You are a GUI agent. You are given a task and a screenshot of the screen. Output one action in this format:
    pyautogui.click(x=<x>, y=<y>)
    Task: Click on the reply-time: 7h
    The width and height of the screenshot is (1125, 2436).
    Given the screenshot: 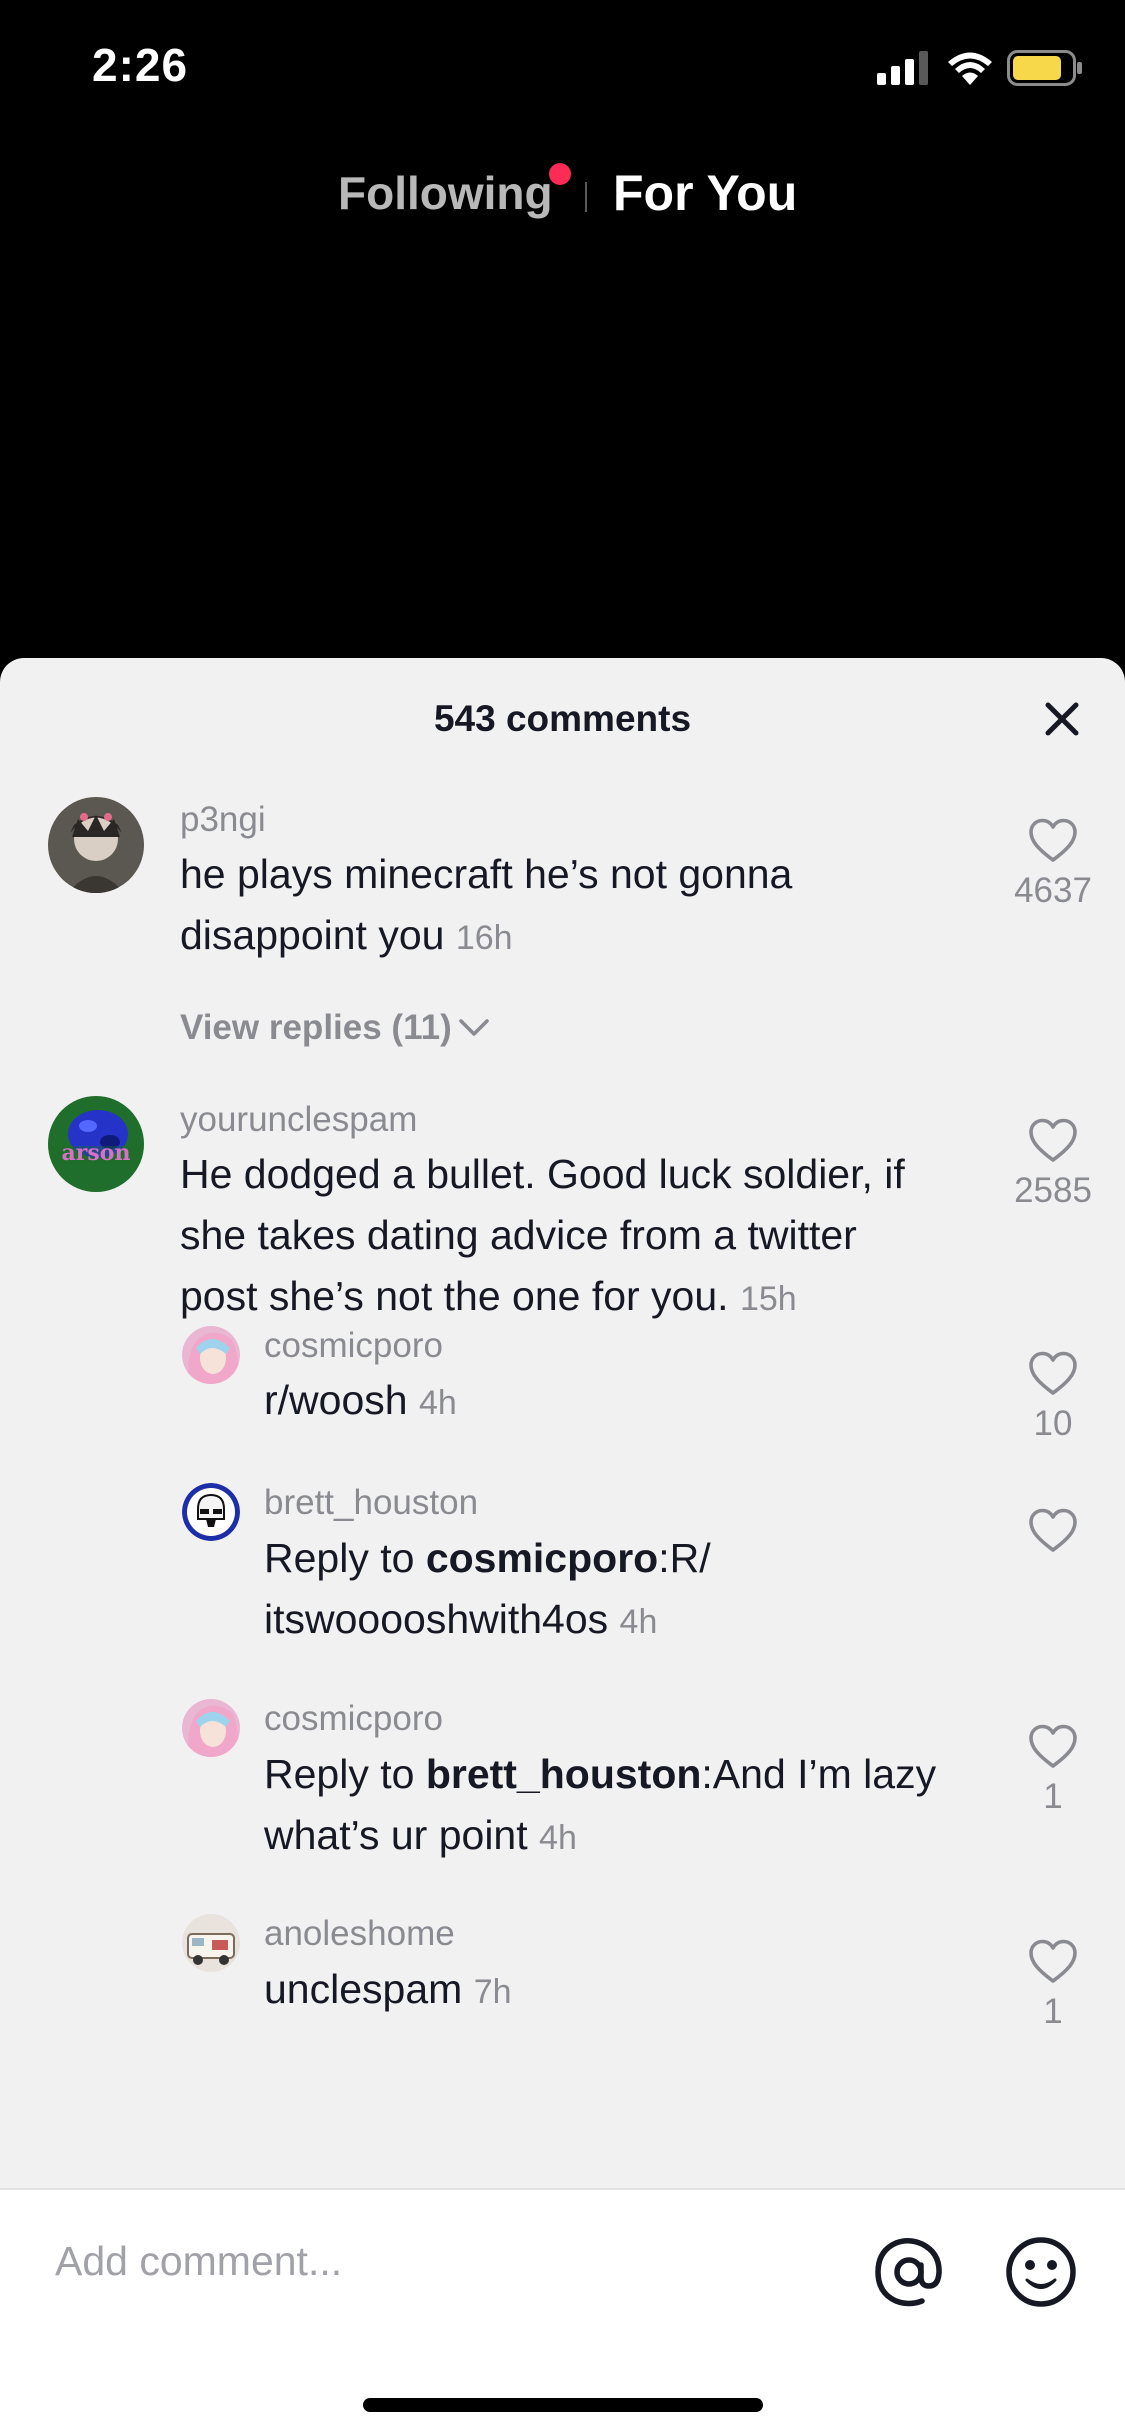 What is the action you would take?
    pyautogui.click(x=492, y=1992)
    